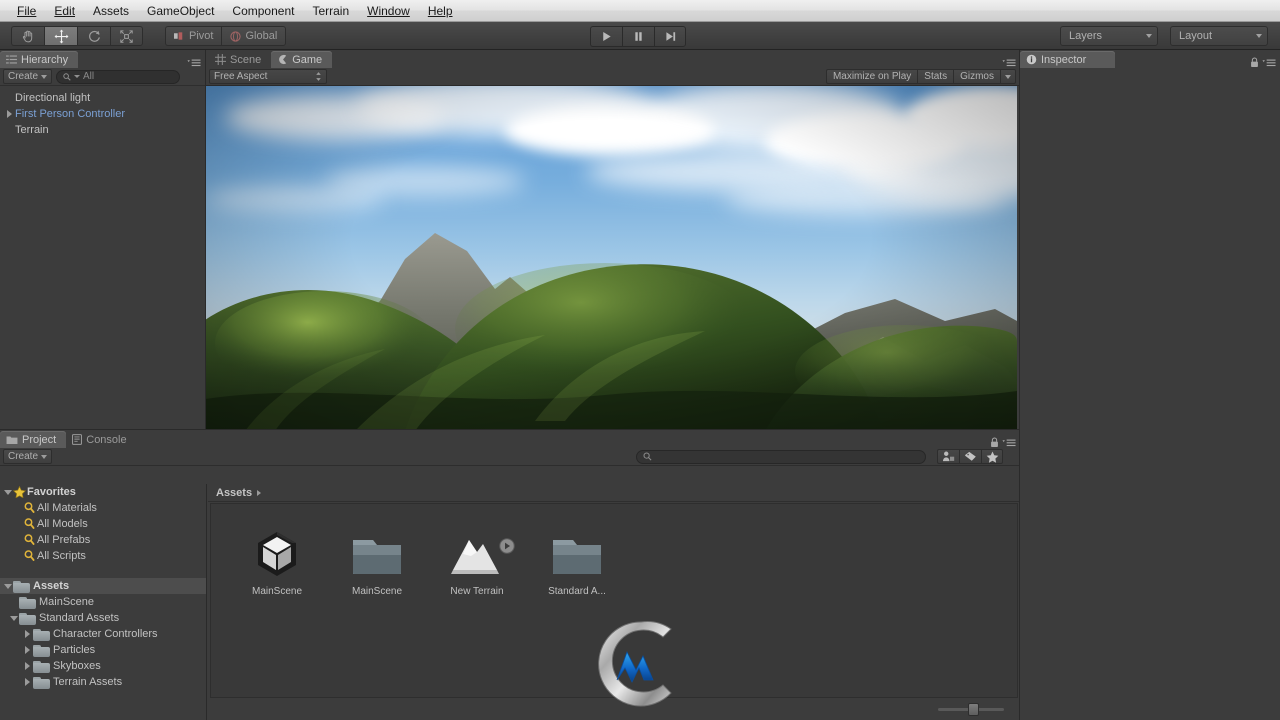 The image size is (1280, 720). I want to click on breadcrumb: Assets, so click(614, 493).